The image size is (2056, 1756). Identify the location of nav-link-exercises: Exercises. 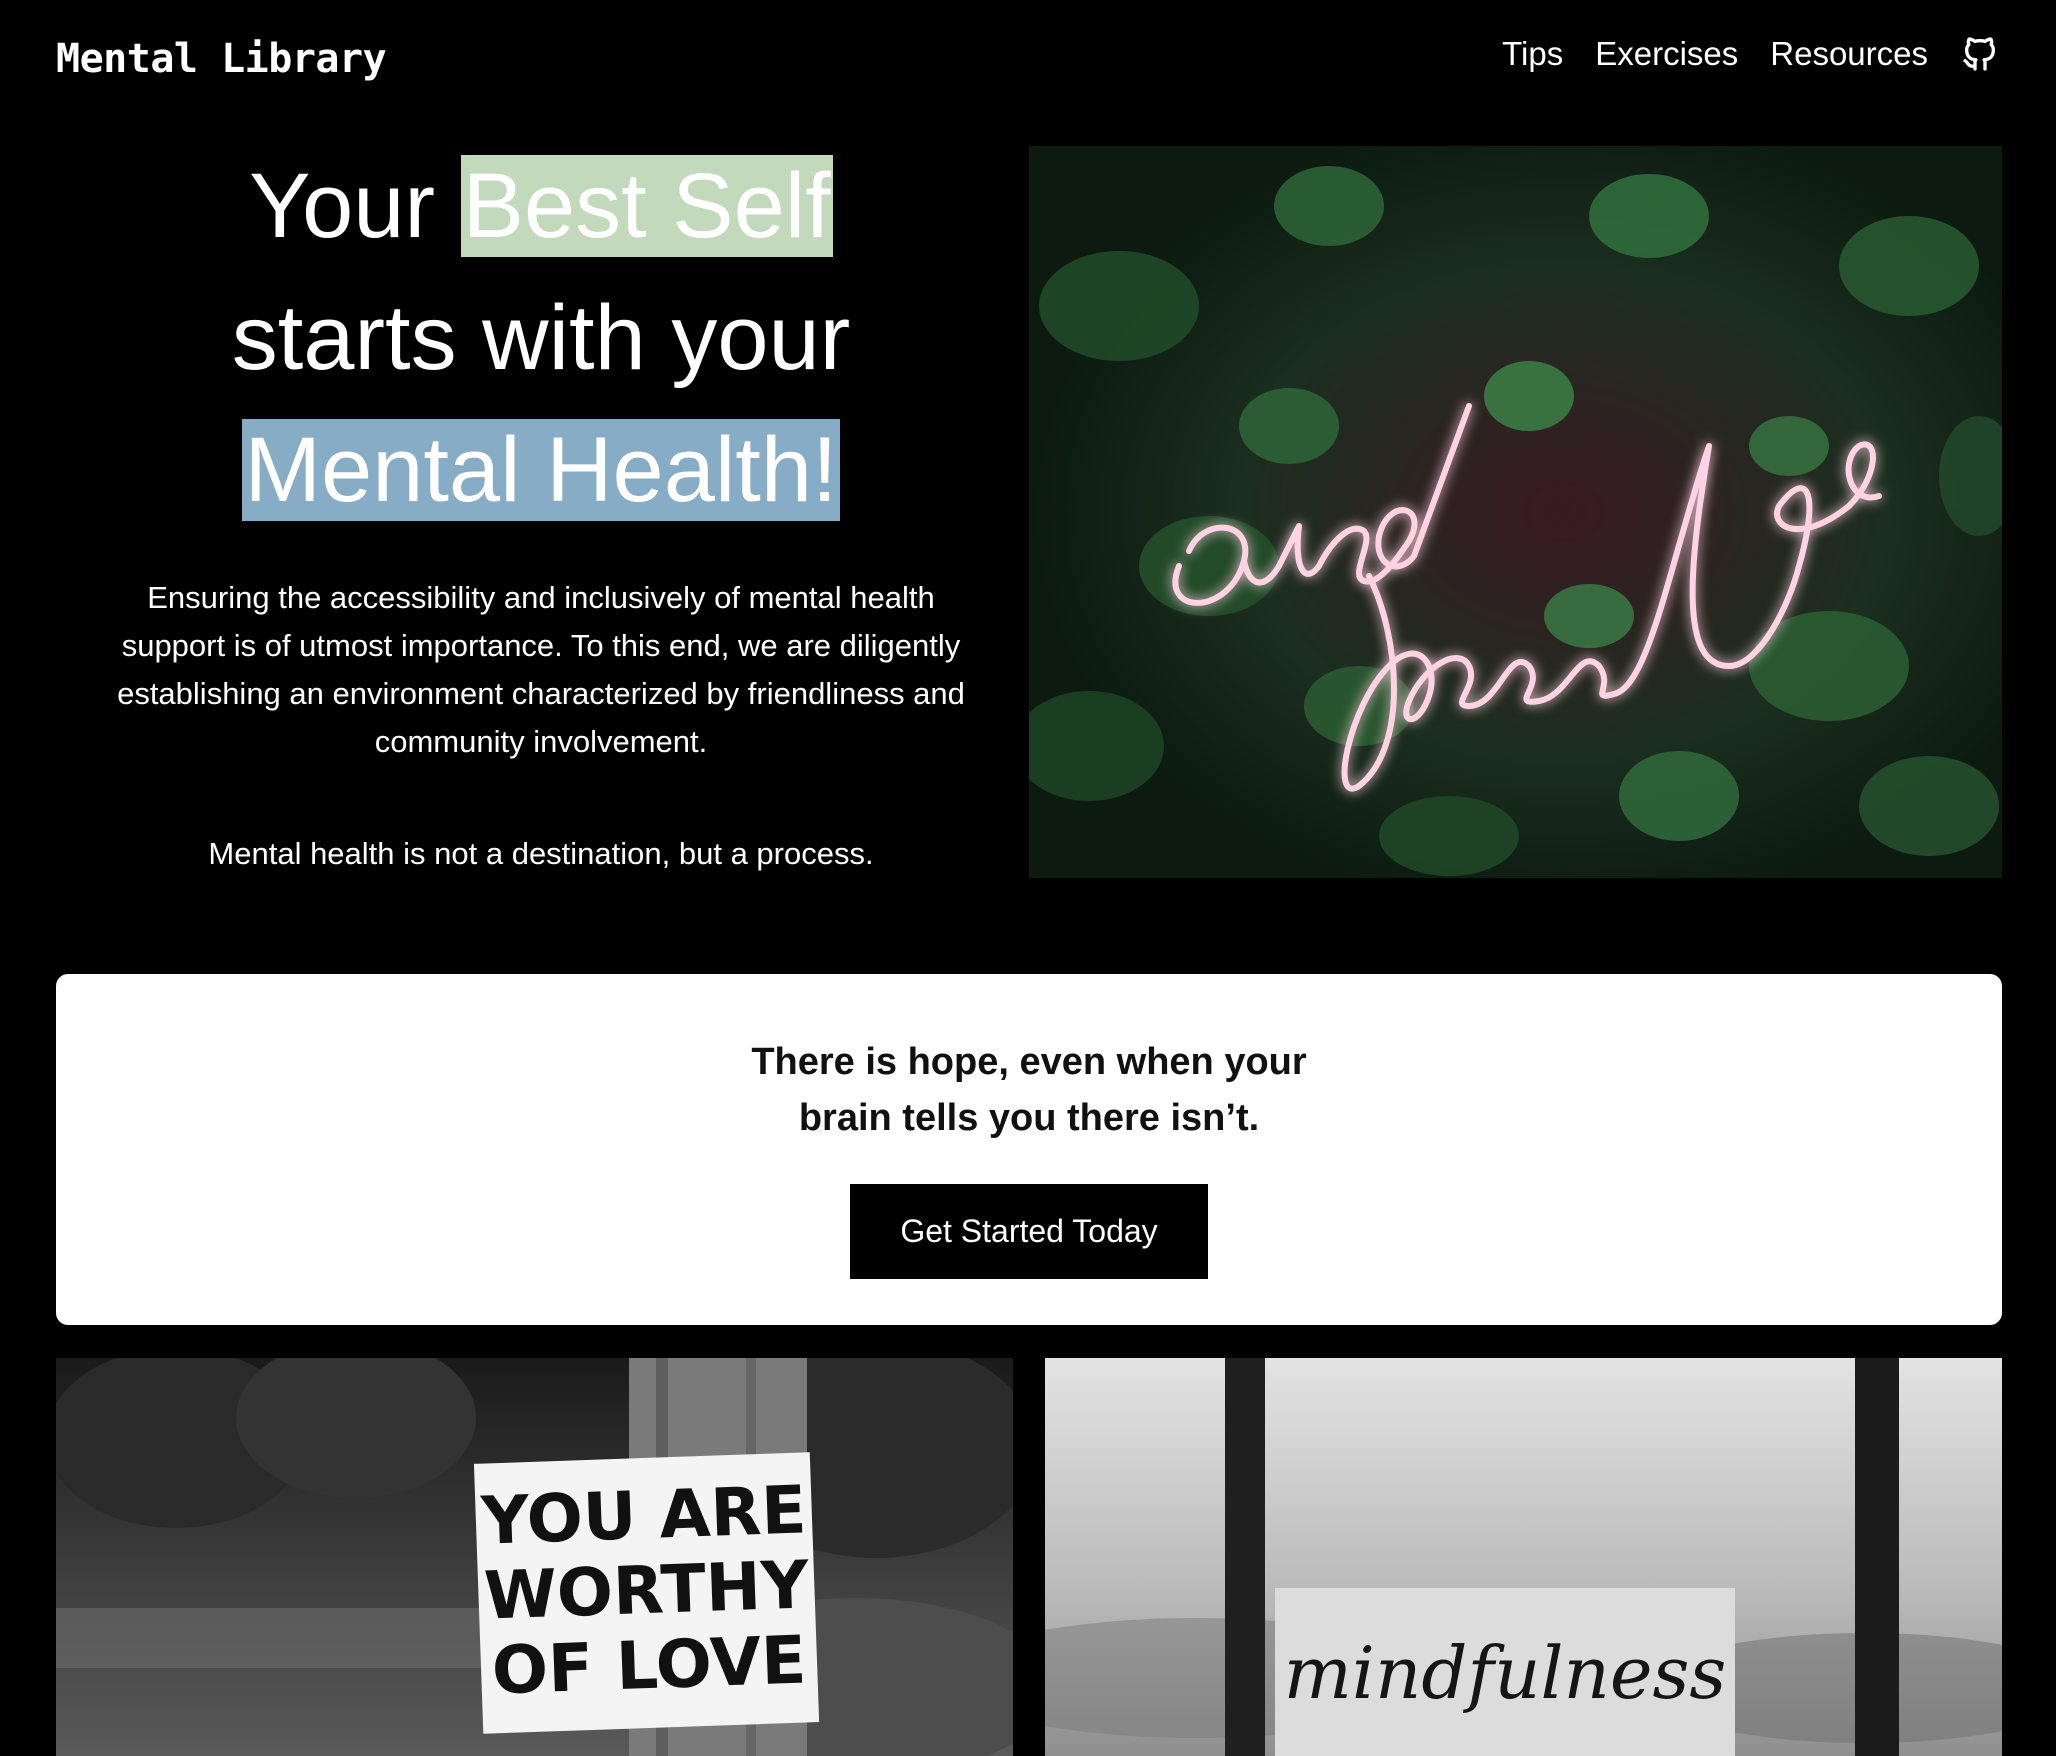
(1666, 54).